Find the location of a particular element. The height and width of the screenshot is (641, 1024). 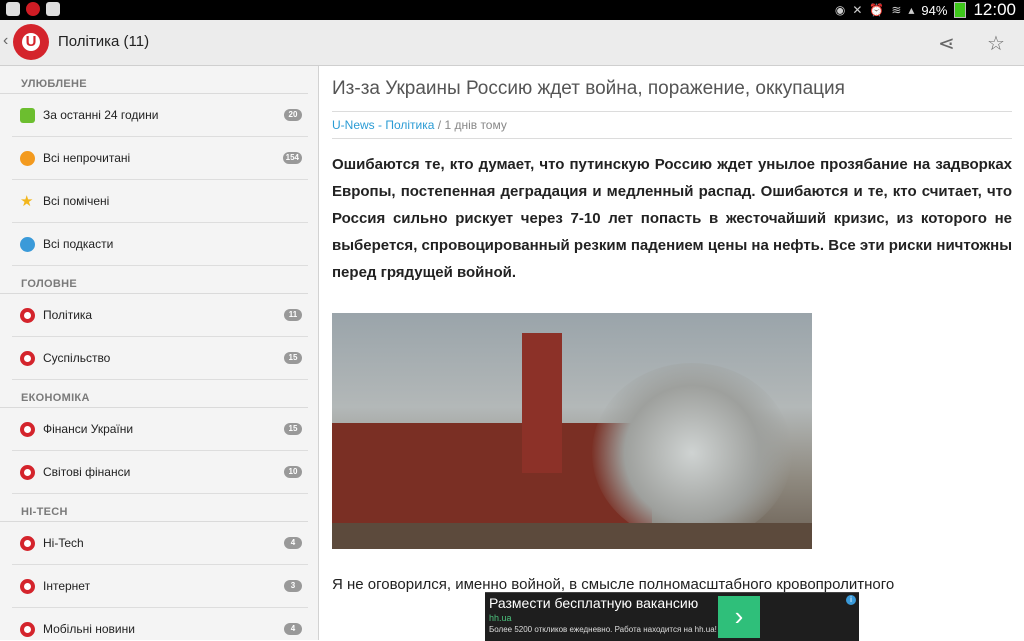

sidebar-item-label: Мобільні новини is located at coordinates (89, 629).